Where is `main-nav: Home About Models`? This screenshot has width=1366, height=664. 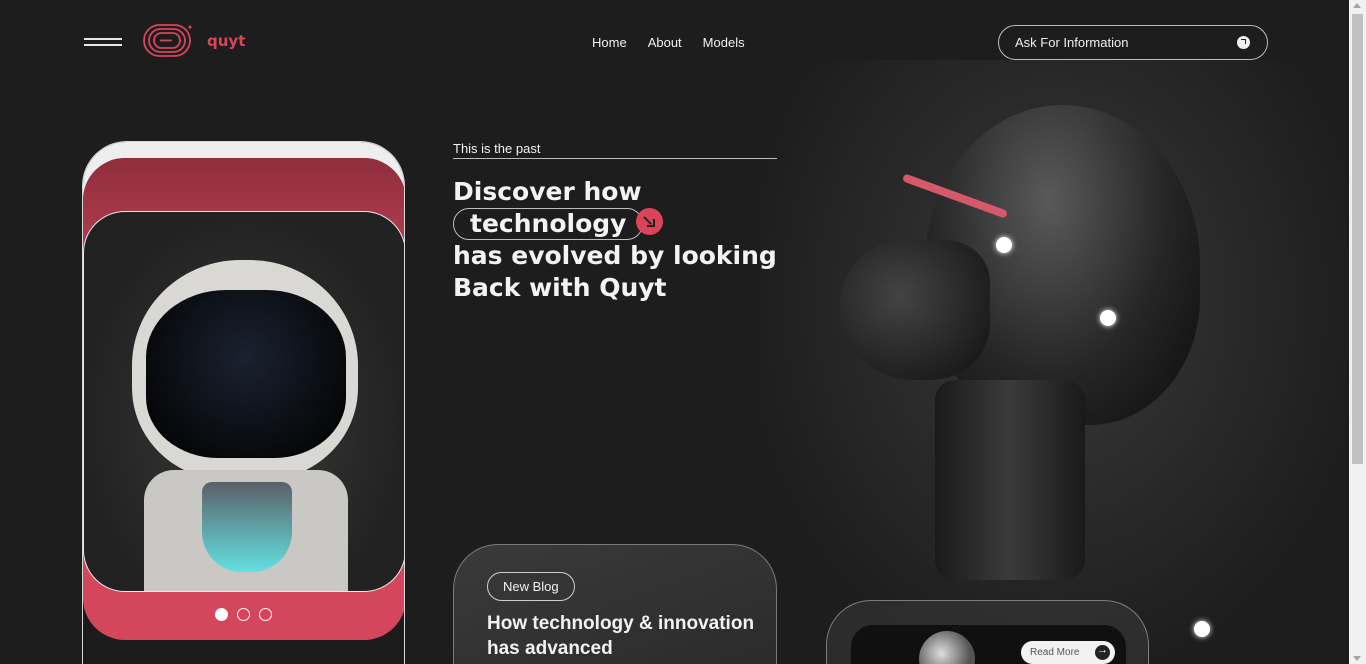 main-nav: Home About Models is located at coordinates (668, 42).